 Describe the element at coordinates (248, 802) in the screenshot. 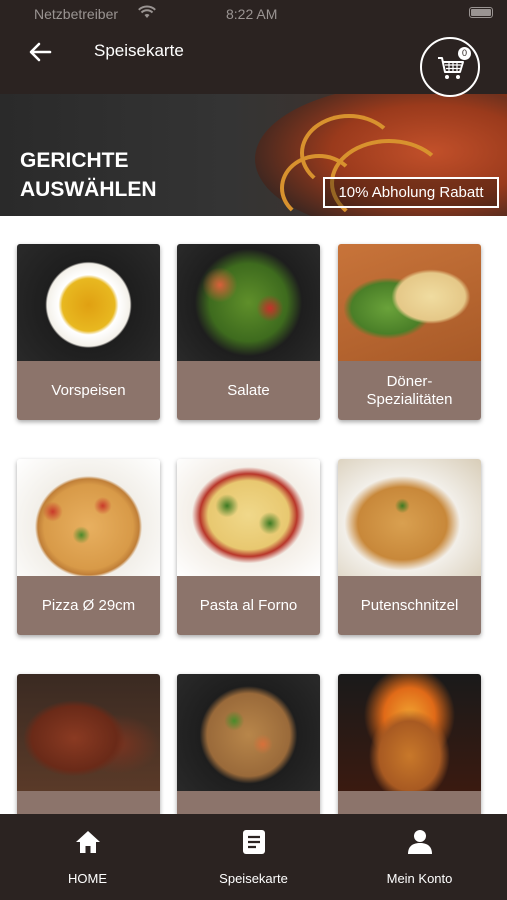

I see `category-label: Nudelgerichte` at that location.